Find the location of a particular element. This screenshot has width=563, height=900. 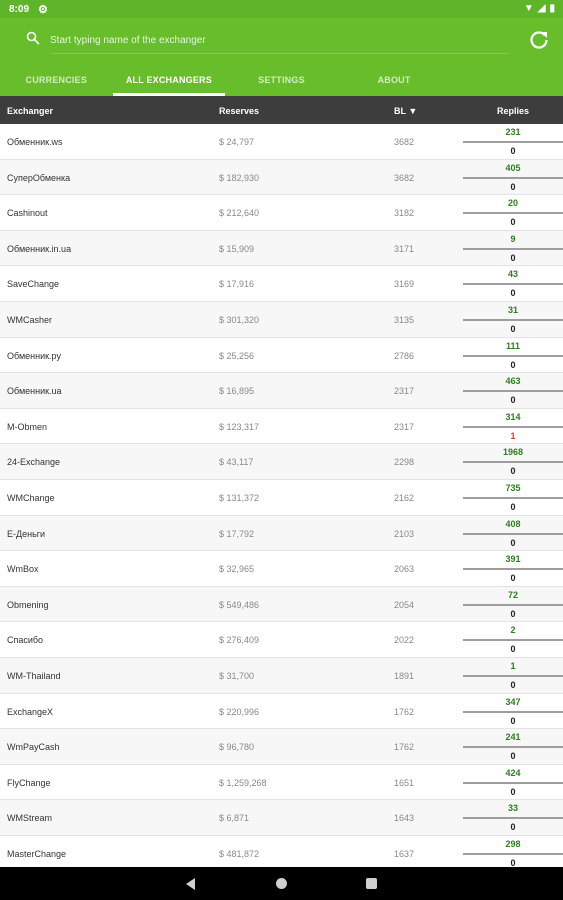

exchanger-name: ExchangeX is located at coordinates (30, 711).